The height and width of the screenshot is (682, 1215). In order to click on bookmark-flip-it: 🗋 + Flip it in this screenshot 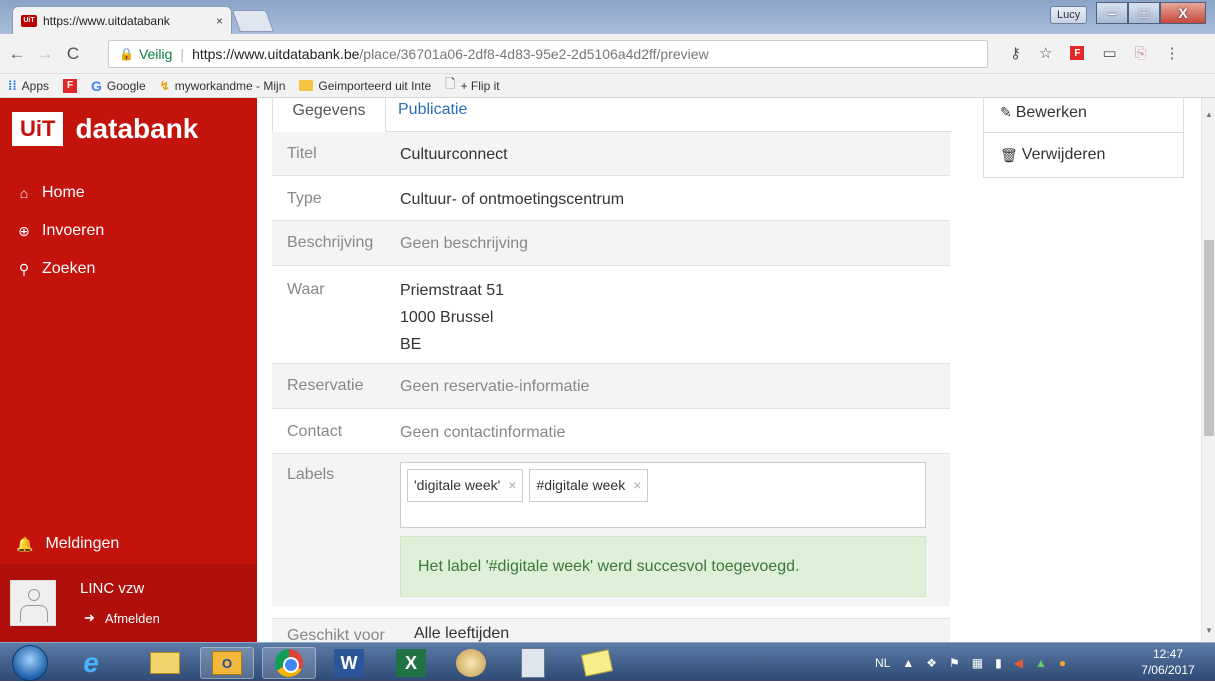, I will do `click(472, 86)`.